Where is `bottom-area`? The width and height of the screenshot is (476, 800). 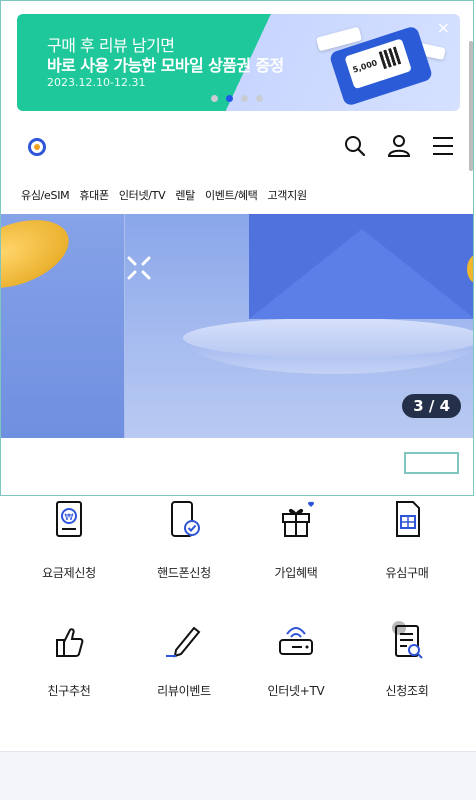 bottom-area is located at coordinates (238, 775).